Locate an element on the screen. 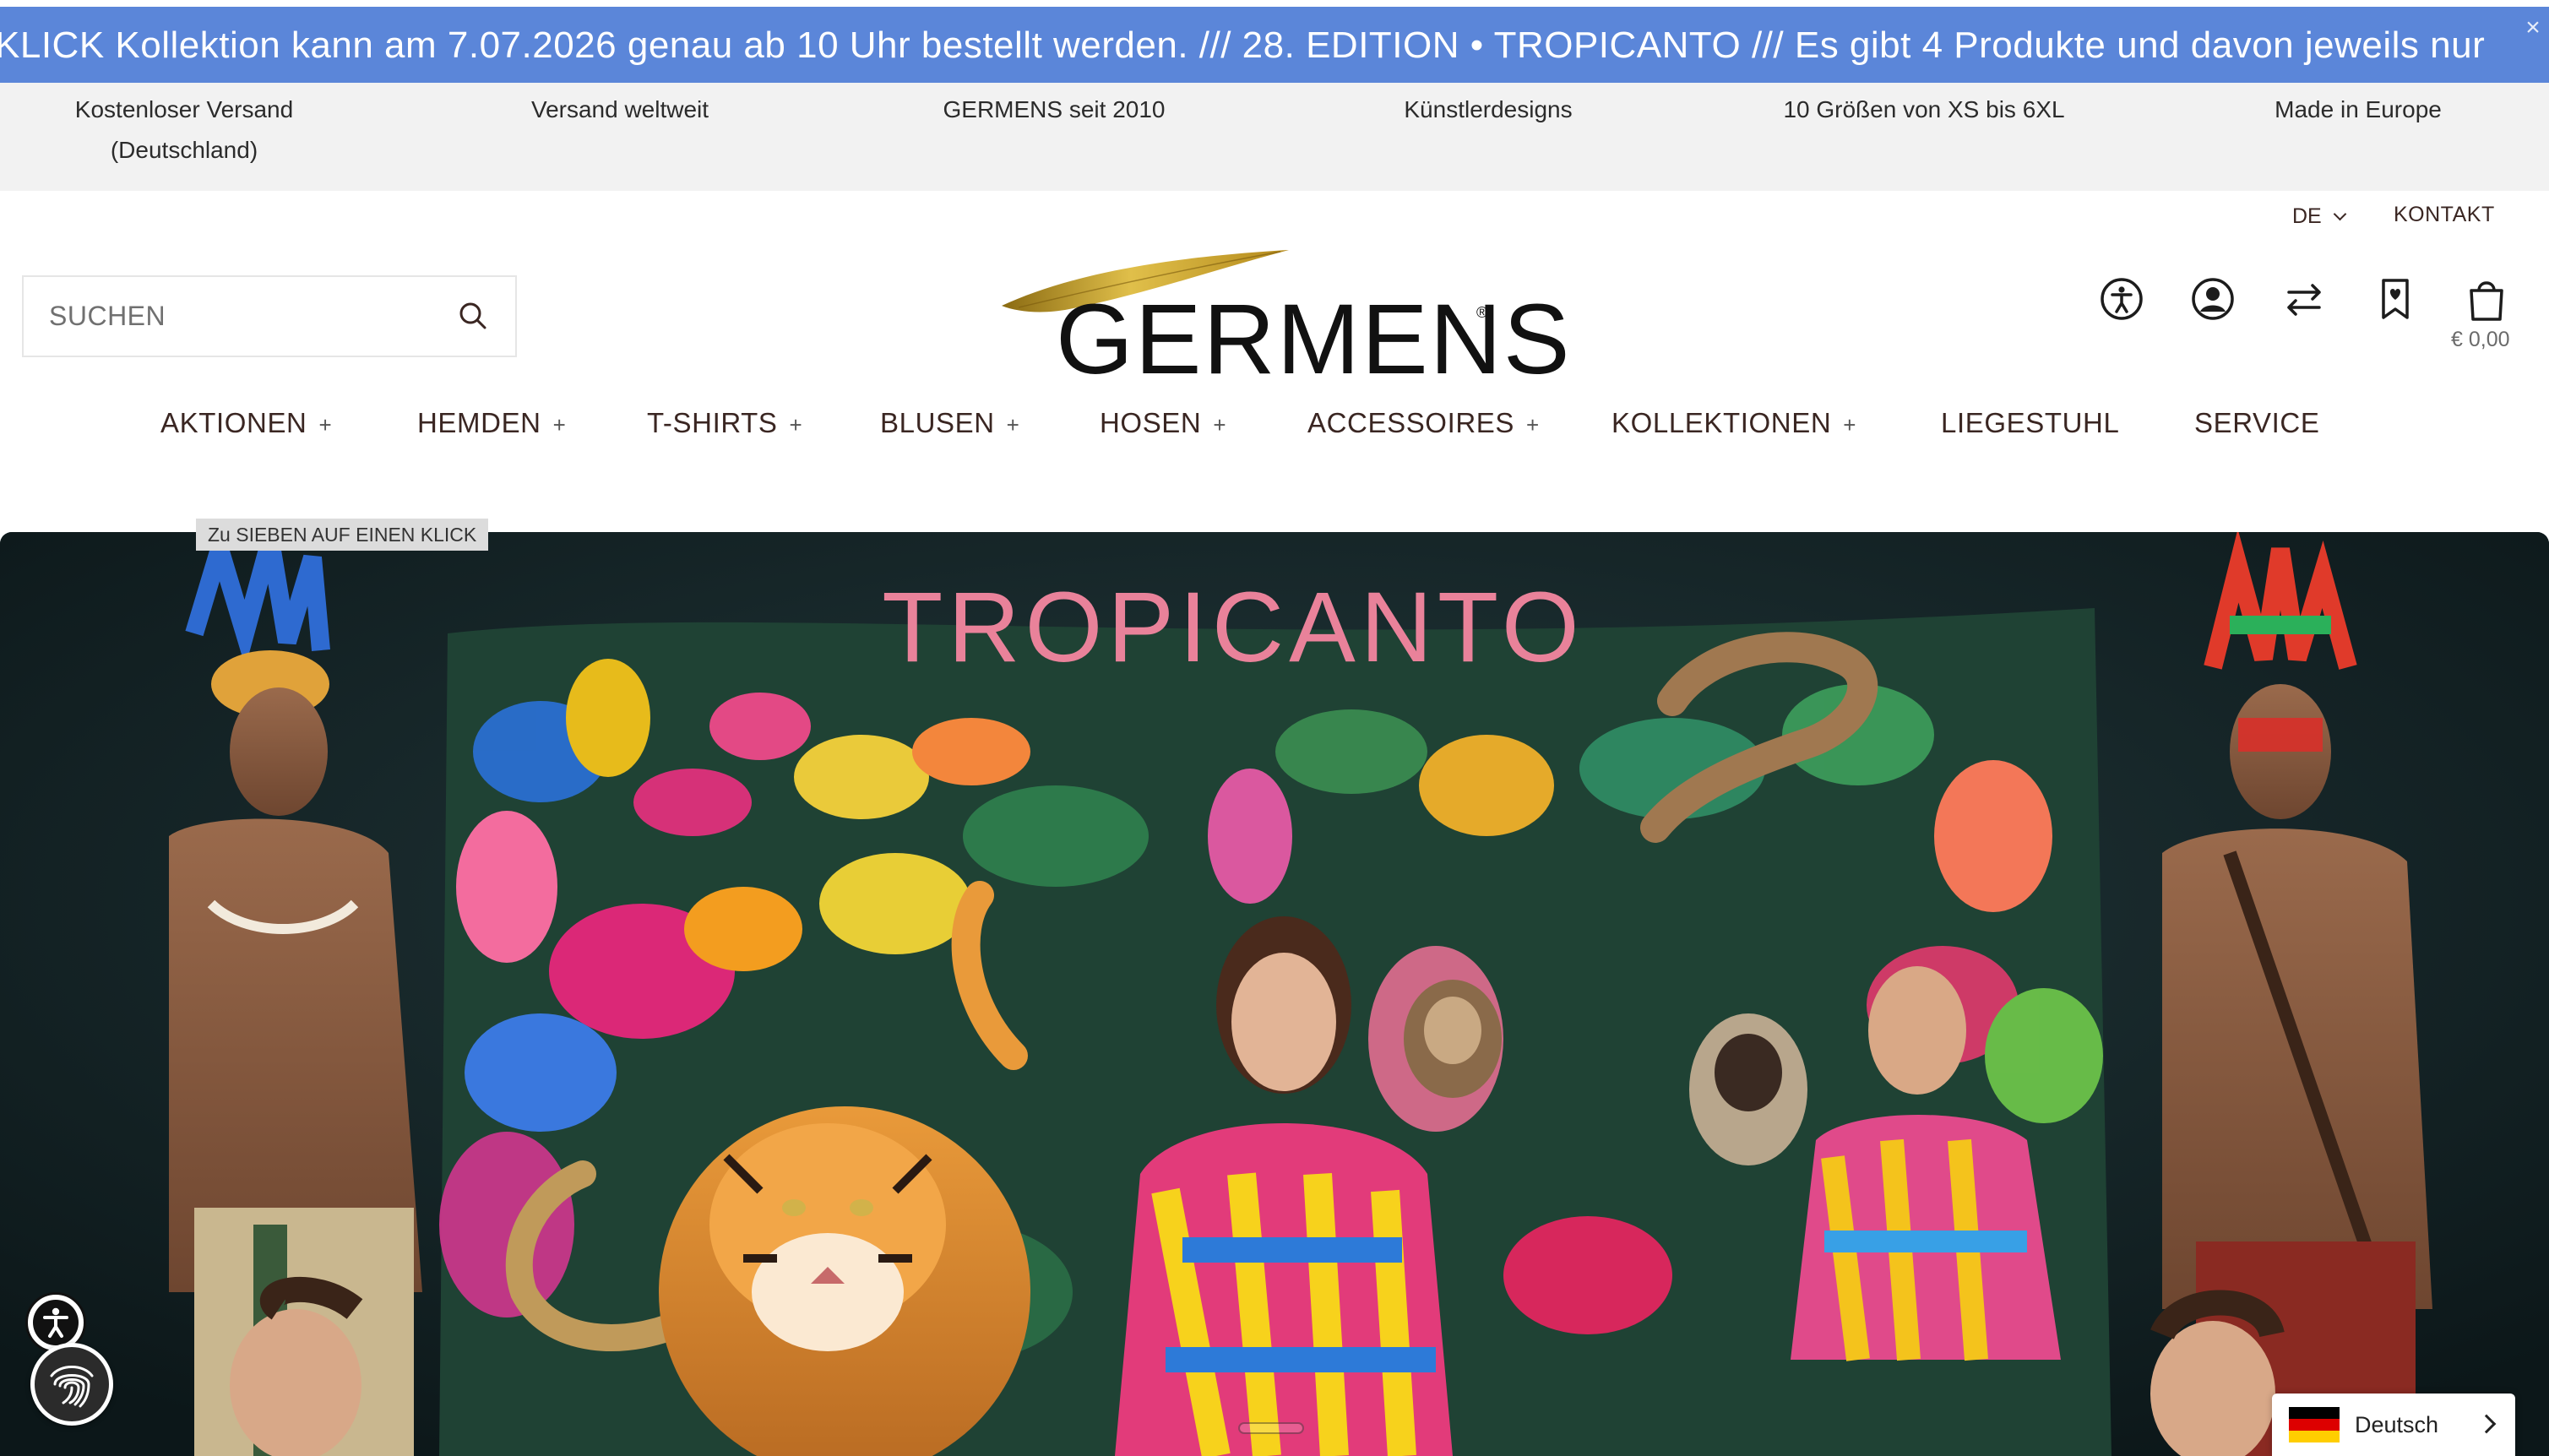 The image size is (2549, 1456). fingerprint-icon is located at coordinates (71, 1384).